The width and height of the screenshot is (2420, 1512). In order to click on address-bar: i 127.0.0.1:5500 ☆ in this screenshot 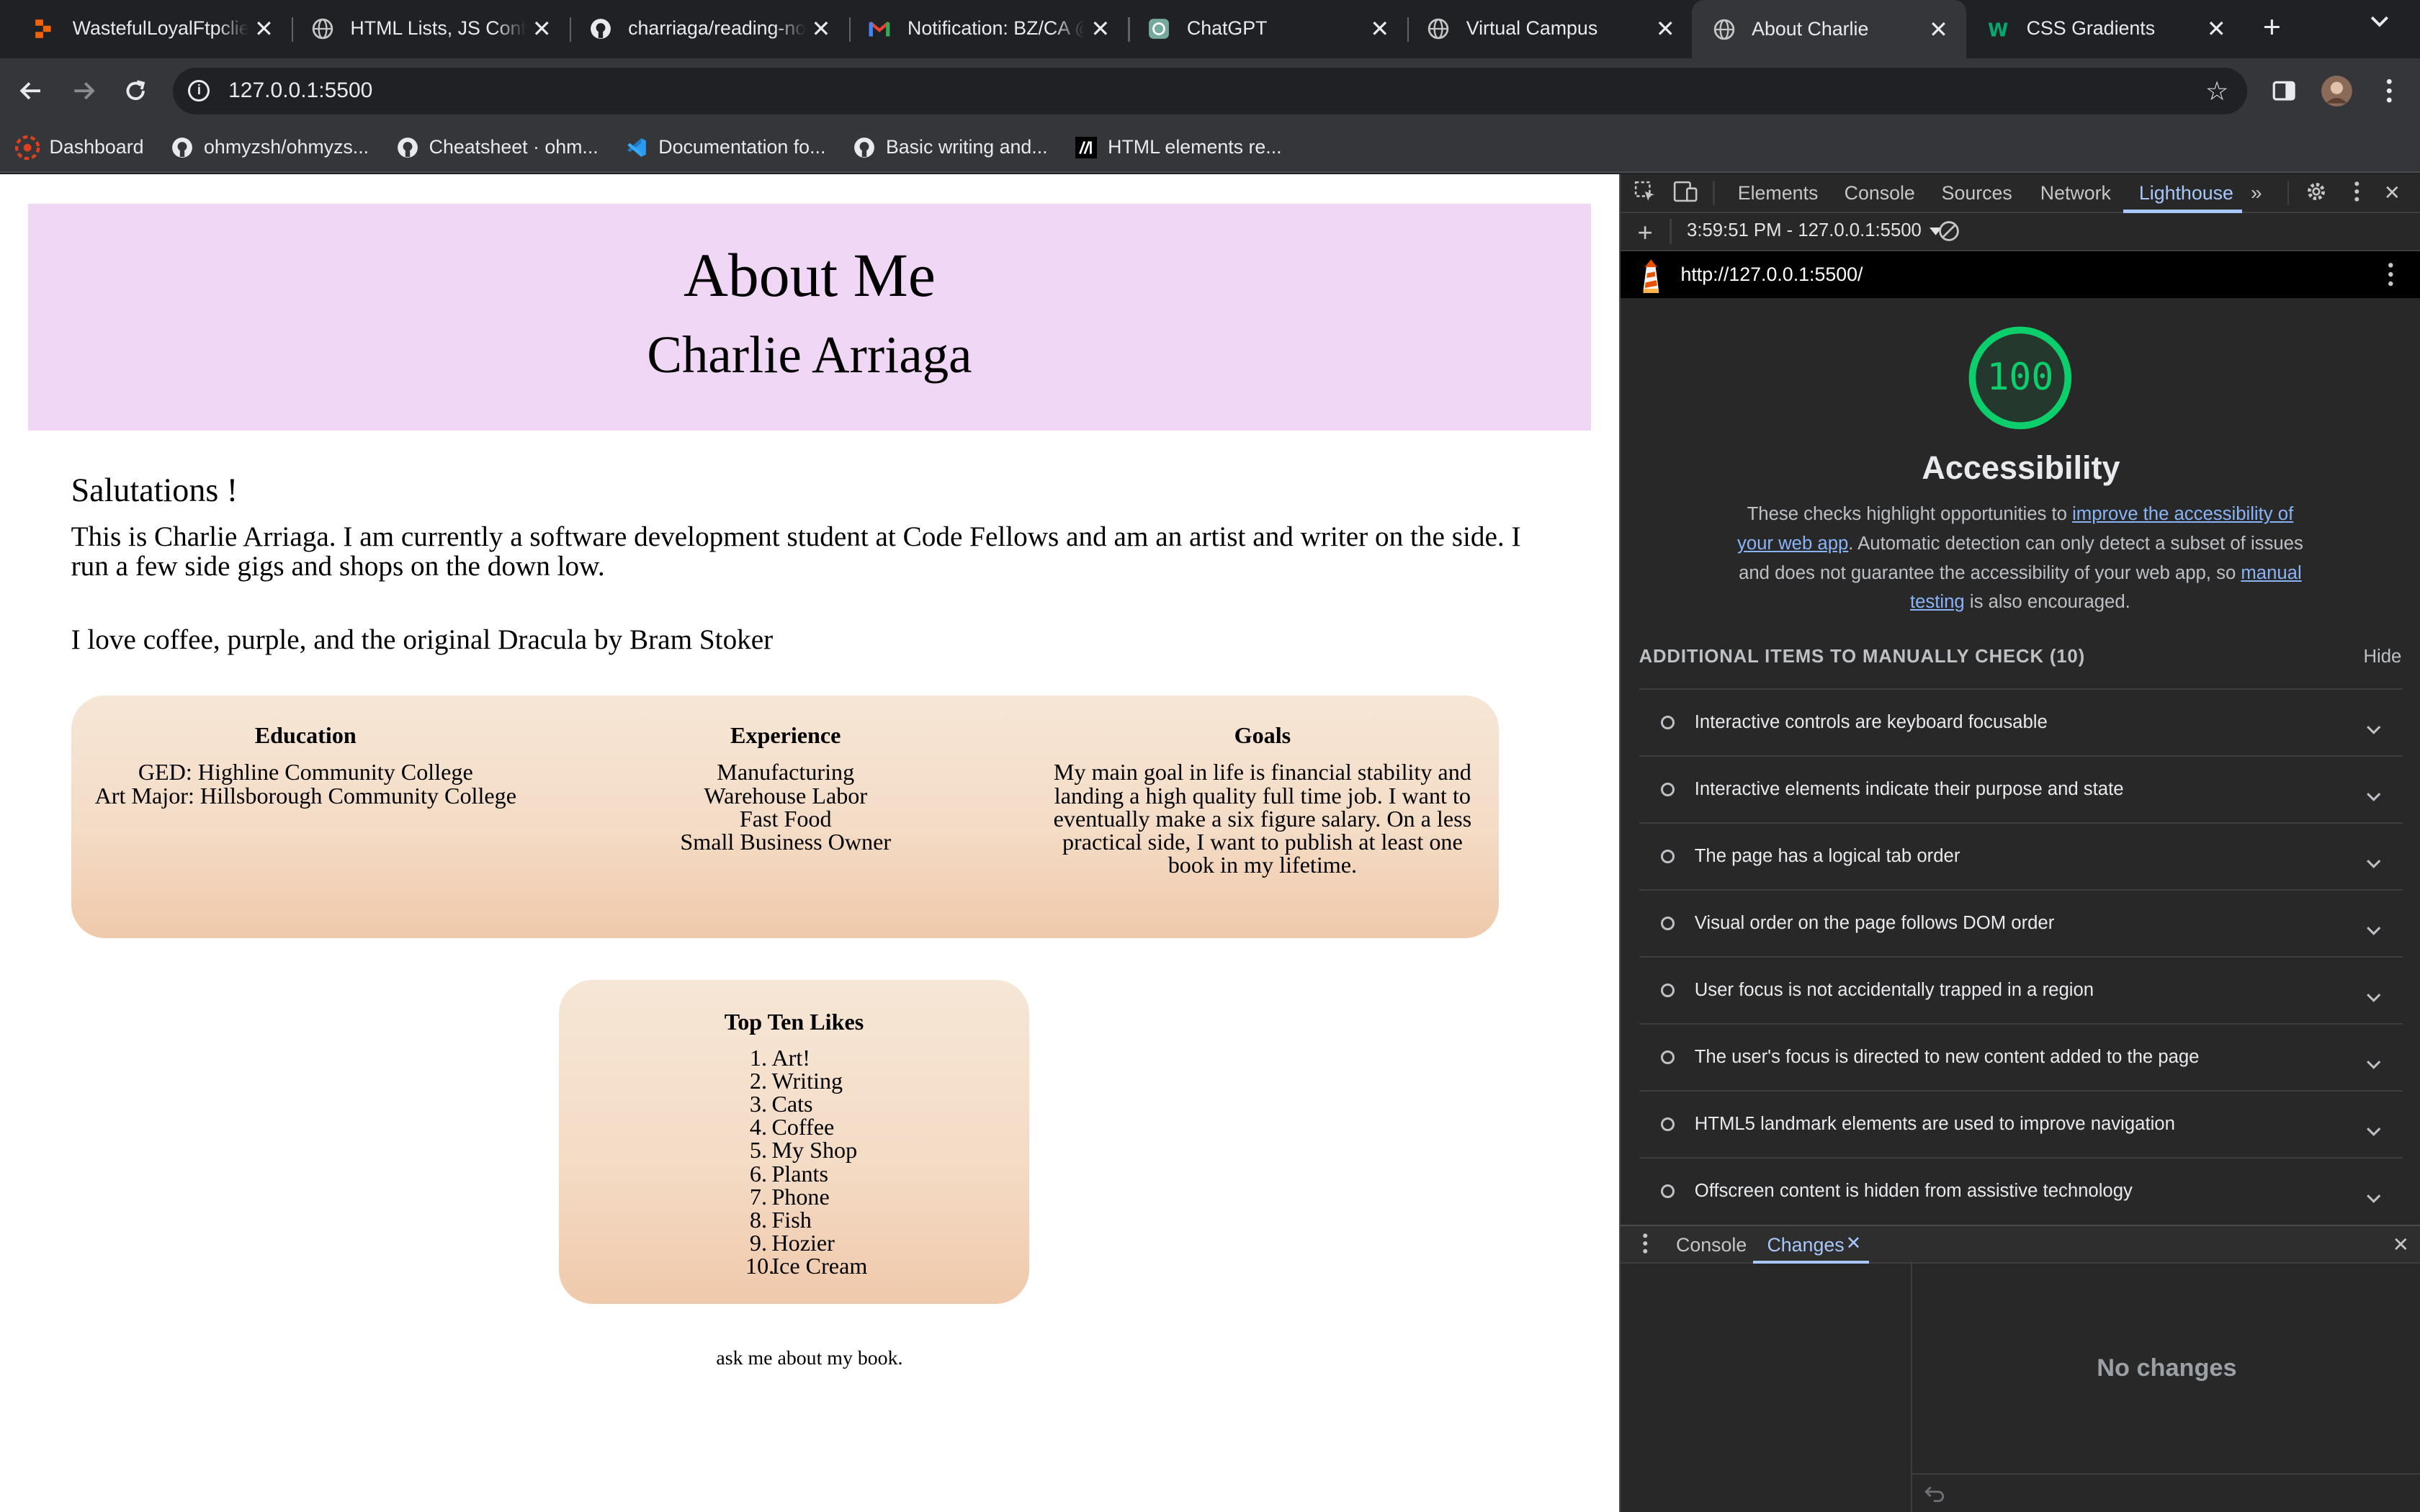, I will do `click(1210, 91)`.